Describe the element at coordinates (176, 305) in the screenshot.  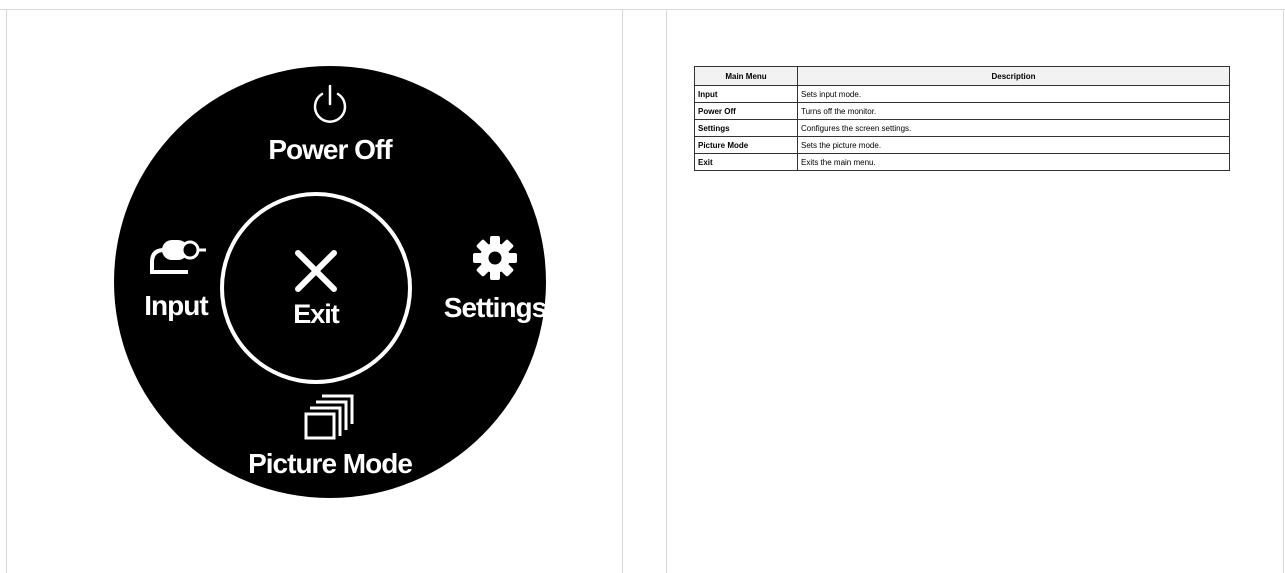
I see `input-label: Input` at that location.